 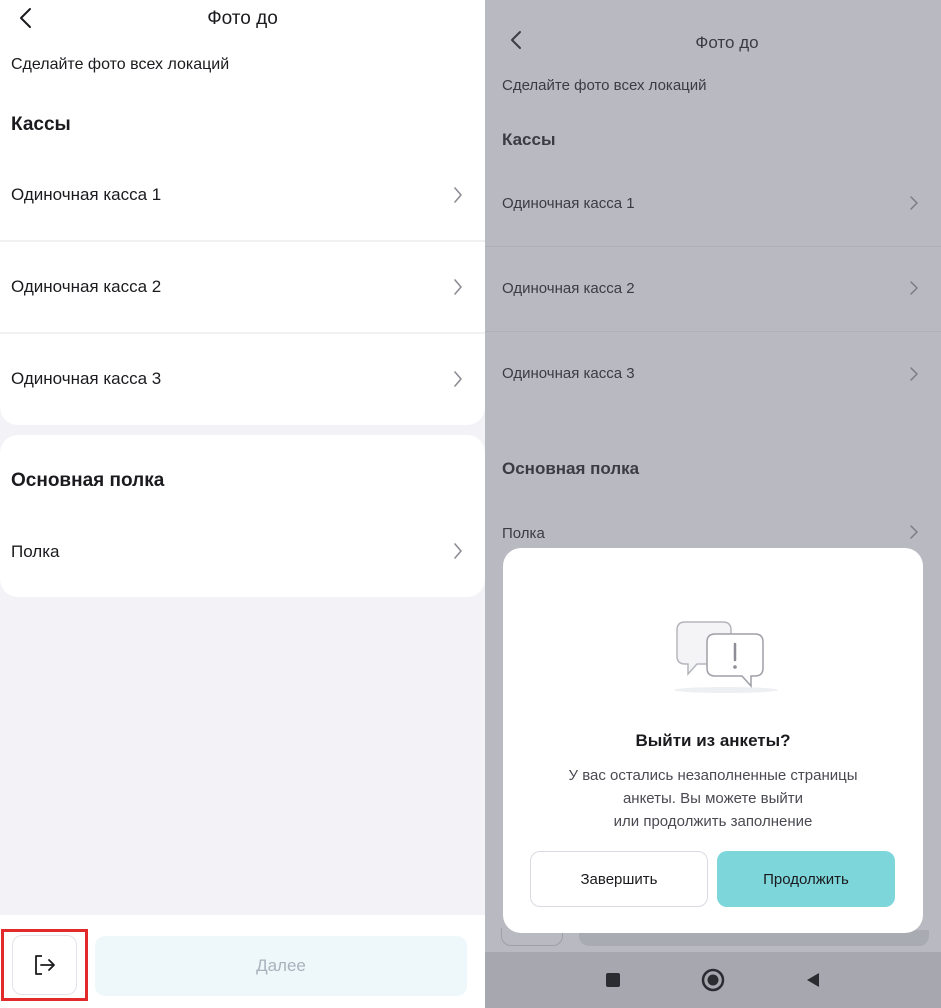 I want to click on chat-alert-icon, so click(x=726, y=657).